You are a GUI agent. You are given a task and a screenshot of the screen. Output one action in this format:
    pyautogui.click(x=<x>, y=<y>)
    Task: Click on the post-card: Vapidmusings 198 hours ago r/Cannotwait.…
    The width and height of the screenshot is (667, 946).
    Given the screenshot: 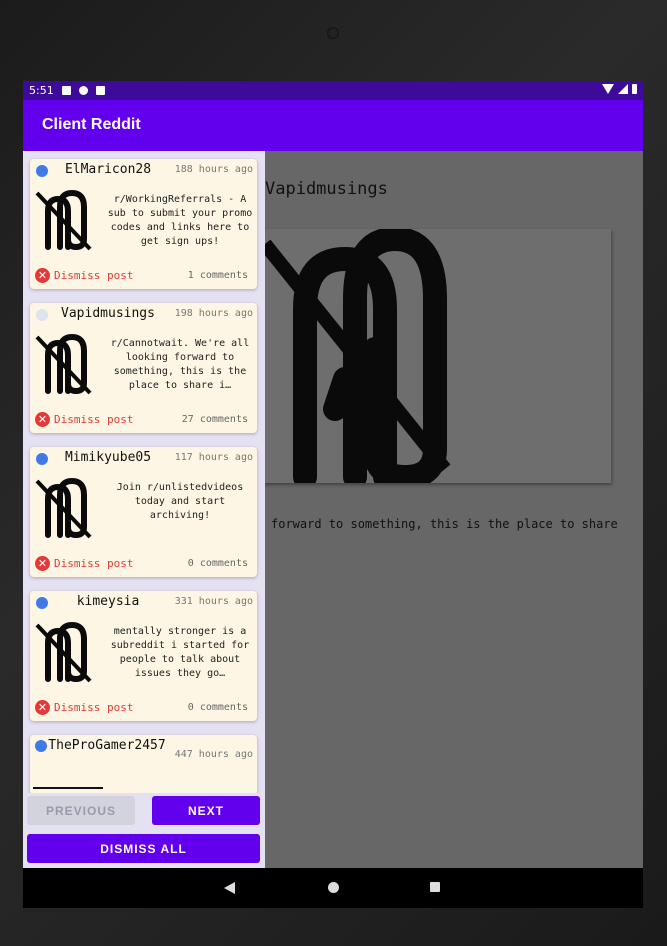 What is the action you would take?
    pyautogui.click(x=143, y=368)
    